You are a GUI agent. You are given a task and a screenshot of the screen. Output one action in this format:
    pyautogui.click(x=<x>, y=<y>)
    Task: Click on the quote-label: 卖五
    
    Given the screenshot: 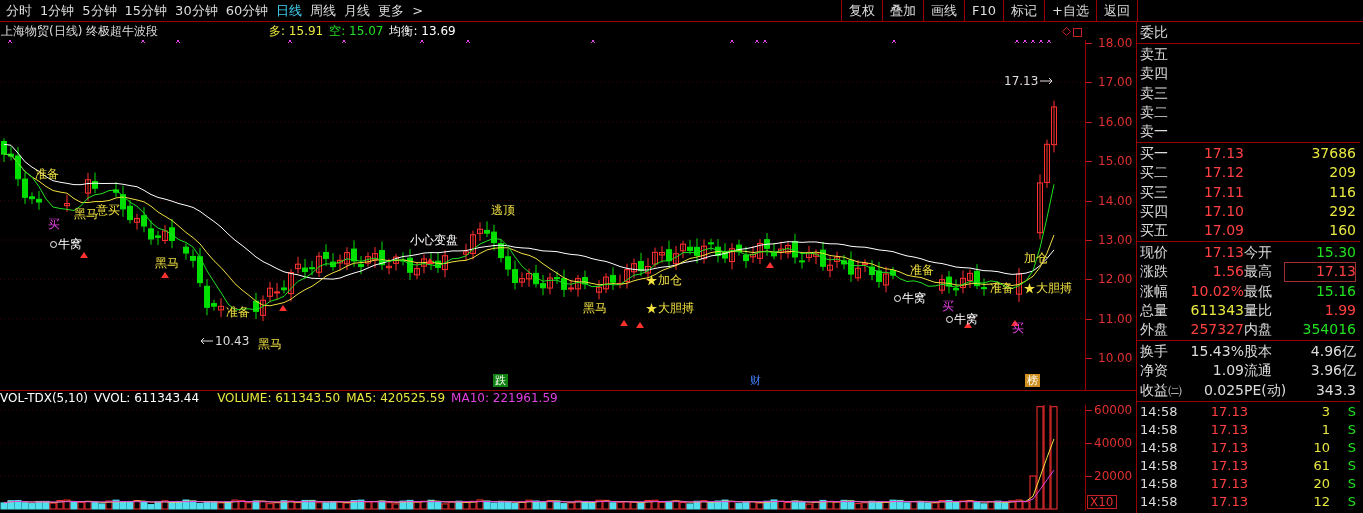 What is the action you would take?
    pyautogui.click(x=1154, y=55)
    